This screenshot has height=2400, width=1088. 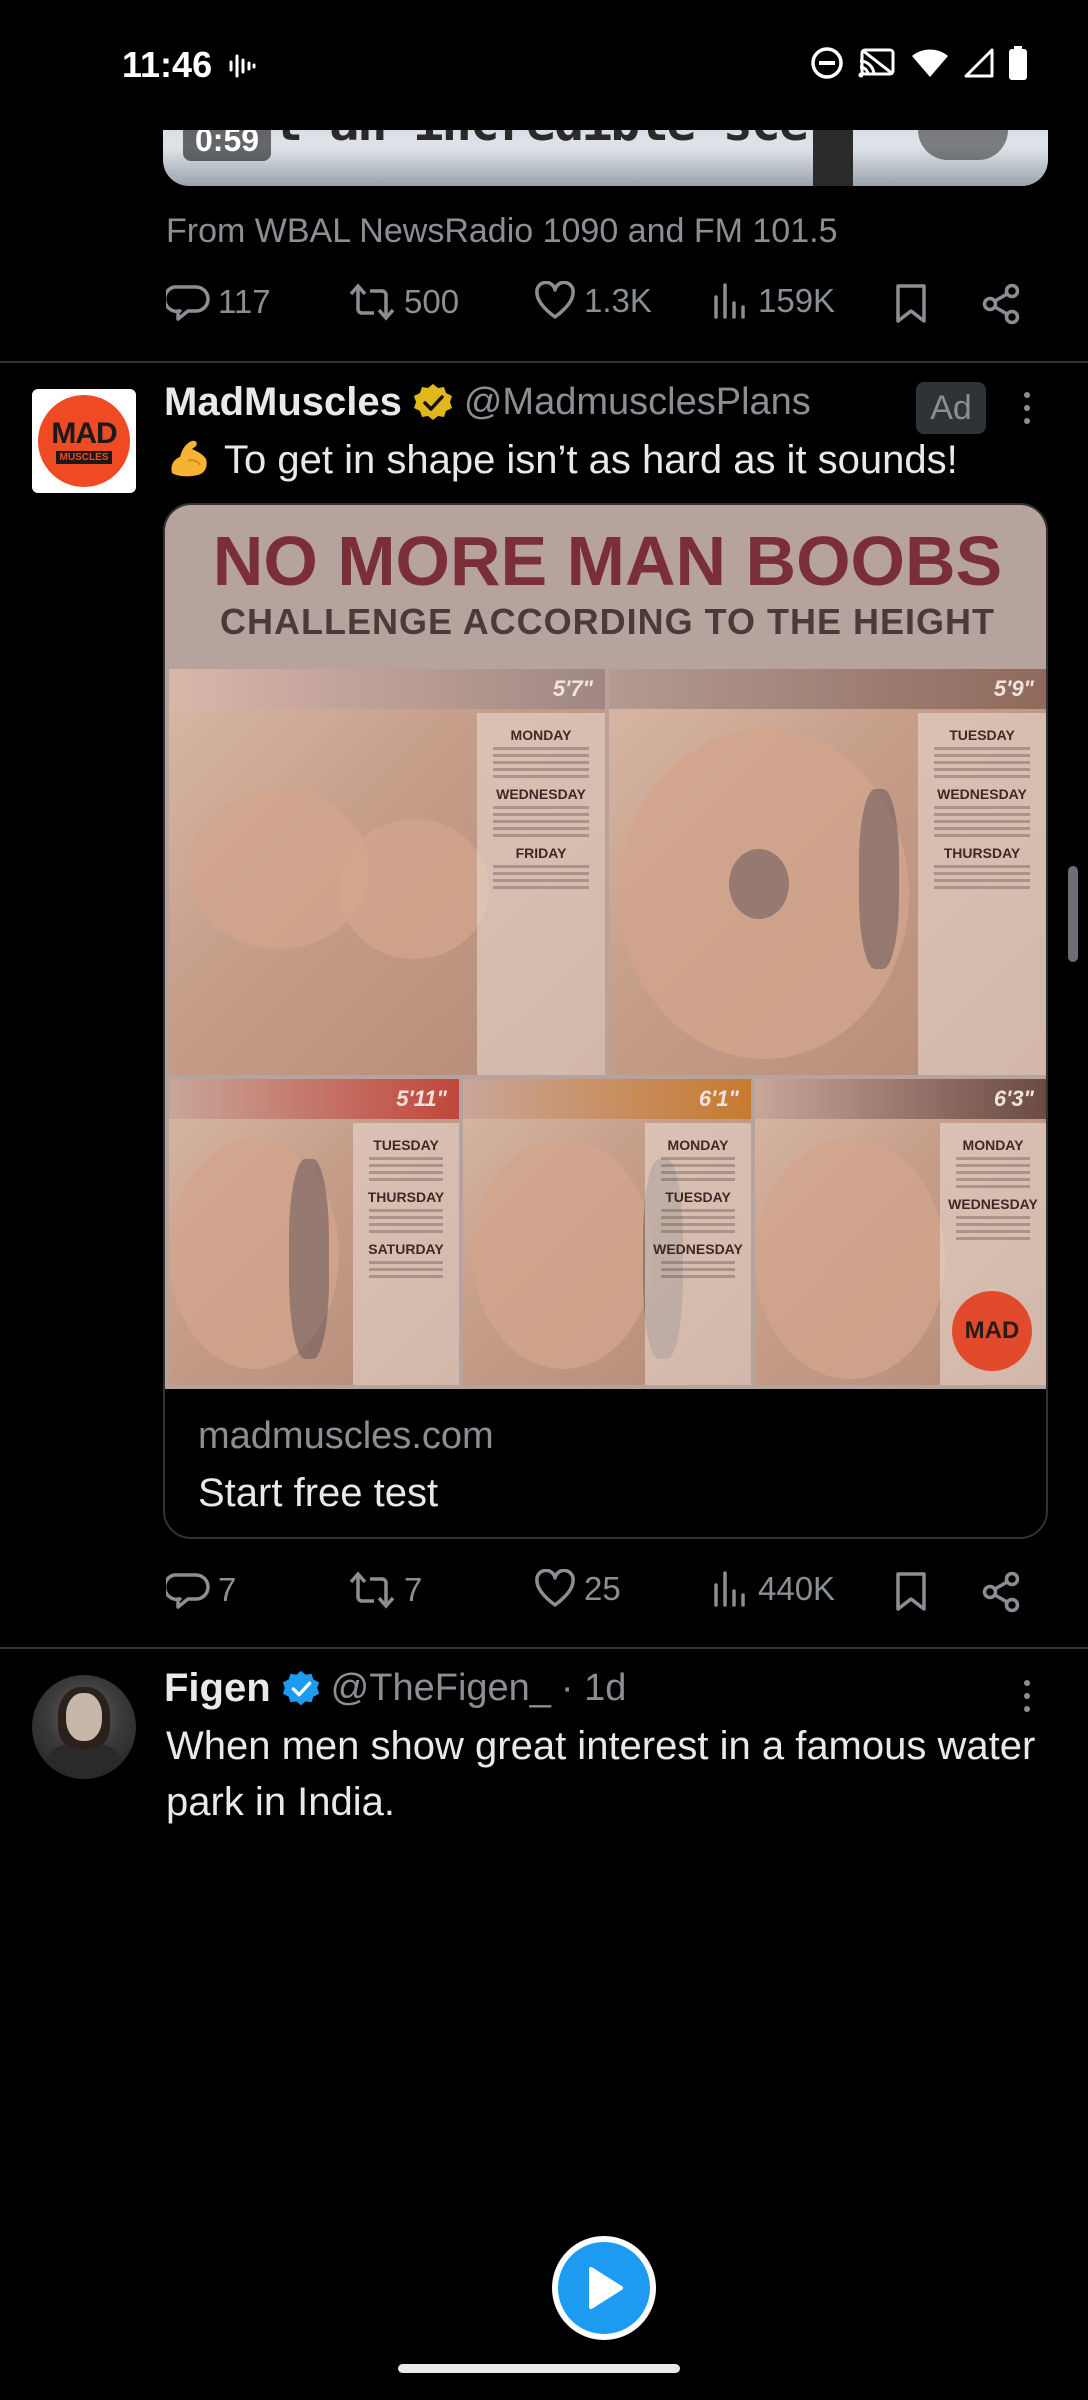 What do you see at coordinates (577, 1589) in the screenshot?
I see `like-button: 25` at bounding box center [577, 1589].